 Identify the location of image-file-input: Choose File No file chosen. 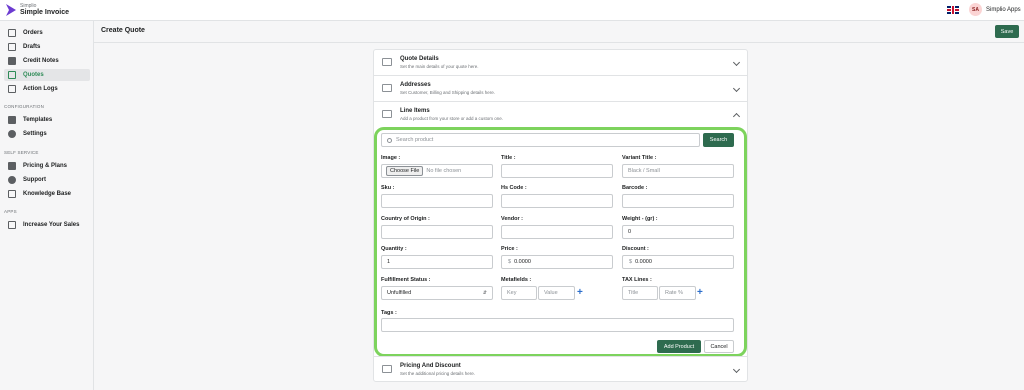
(437, 171).